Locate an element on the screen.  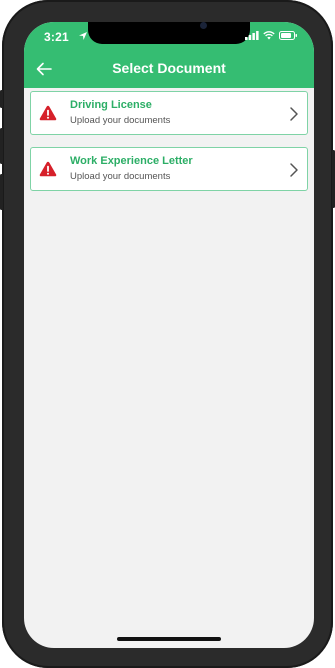
side-button-mute is located at coordinates (1, 99).